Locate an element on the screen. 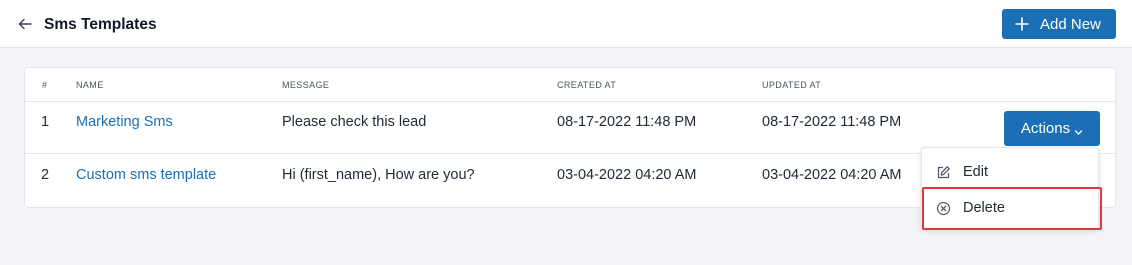 The image size is (1132, 265). add-new-label: Add New is located at coordinates (1070, 24).